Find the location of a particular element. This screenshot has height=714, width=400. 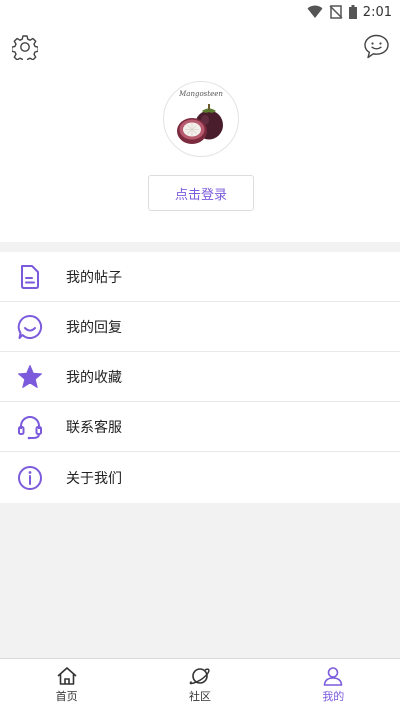

menu-item-about-us: 关于我们 is located at coordinates (200, 477).